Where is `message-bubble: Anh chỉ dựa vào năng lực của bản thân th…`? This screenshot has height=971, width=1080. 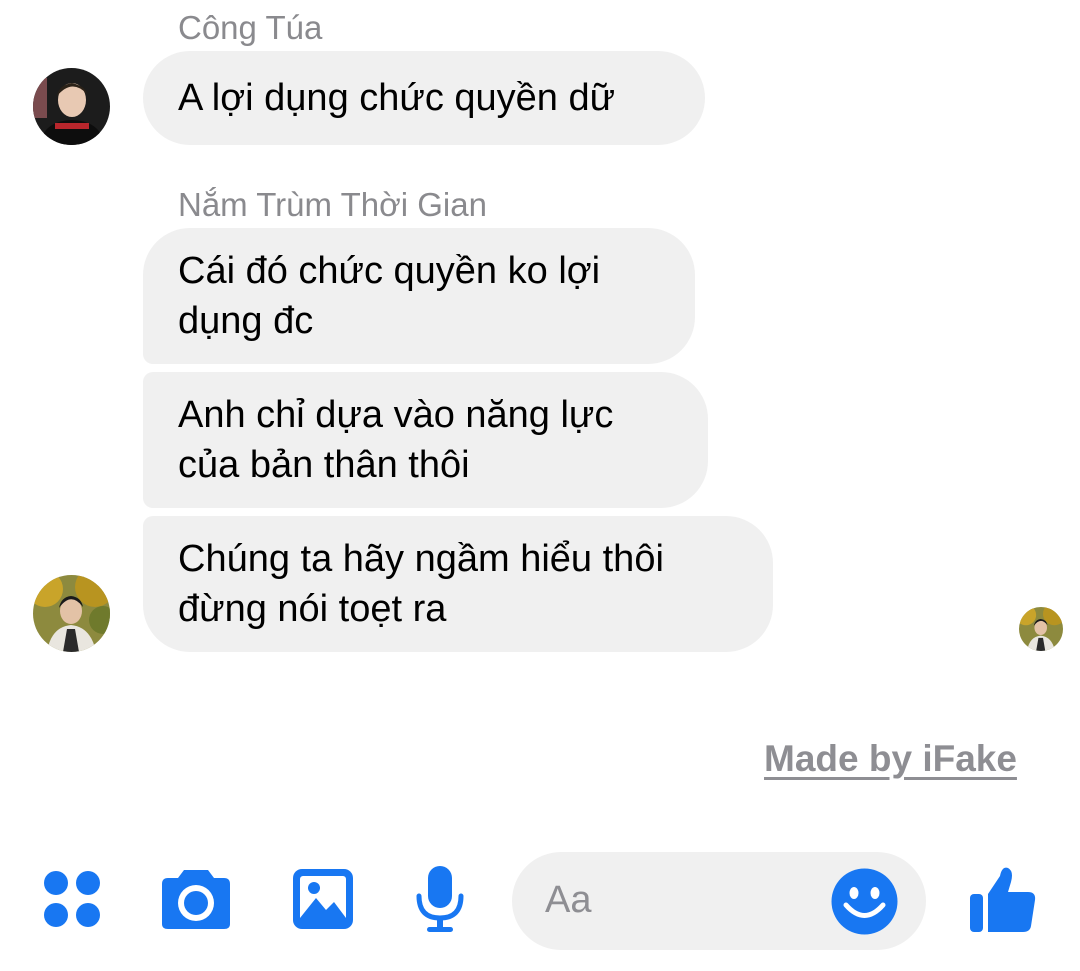 message-bubble: Anh chỉ dựa vào năng lực của bản thân th… is located at coordinates (425, 440).